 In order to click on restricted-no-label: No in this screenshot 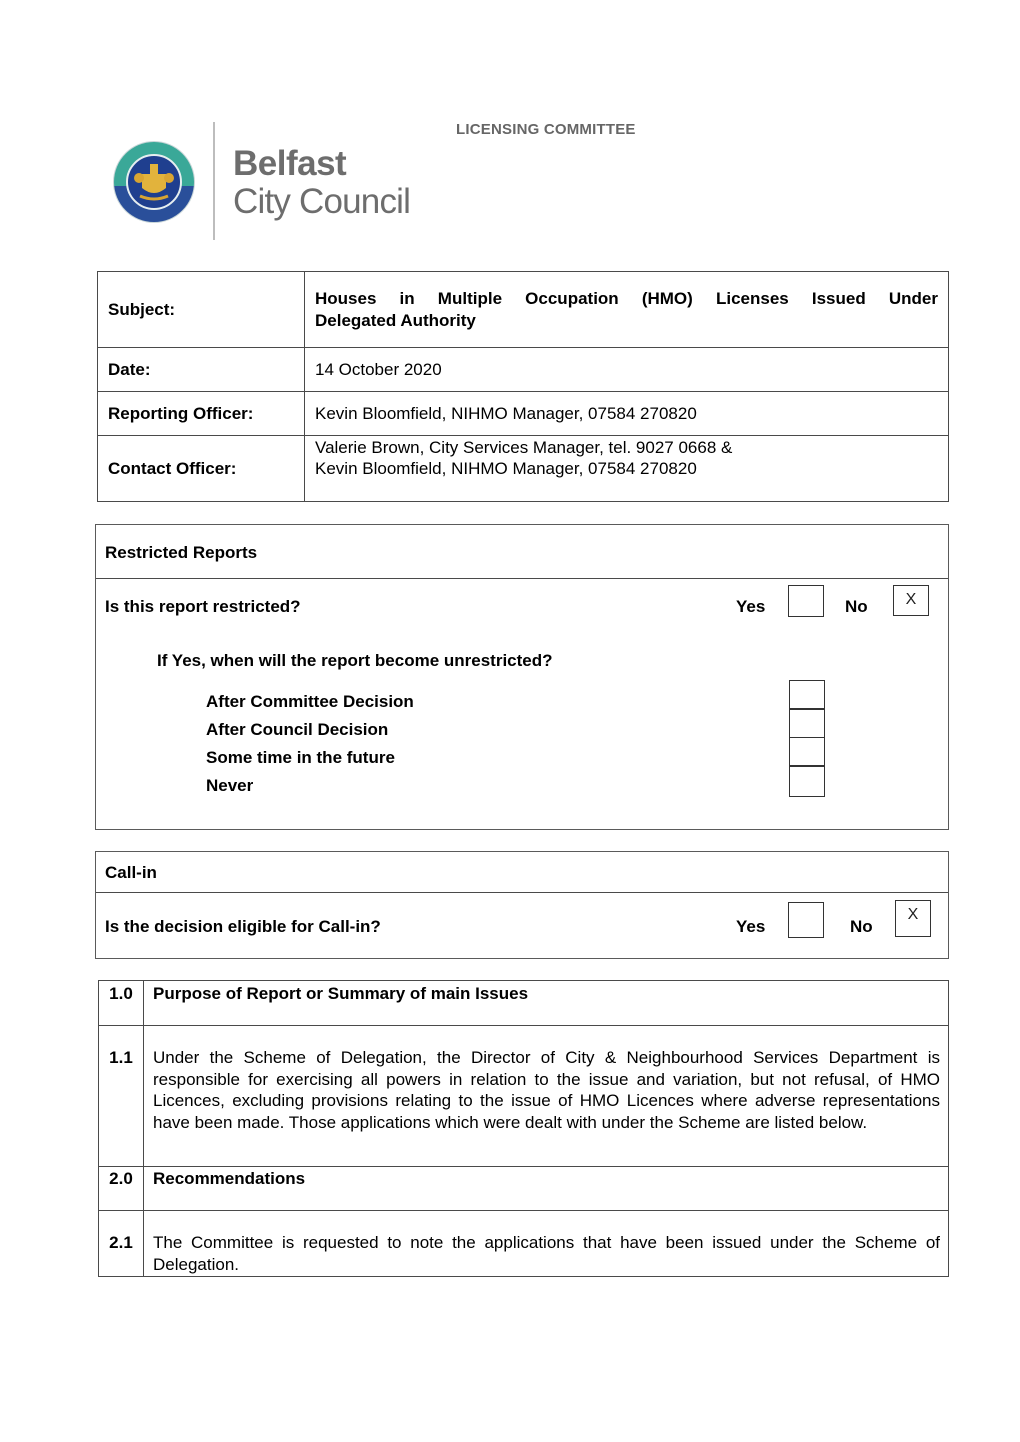, I will do `click(856, 606)`.